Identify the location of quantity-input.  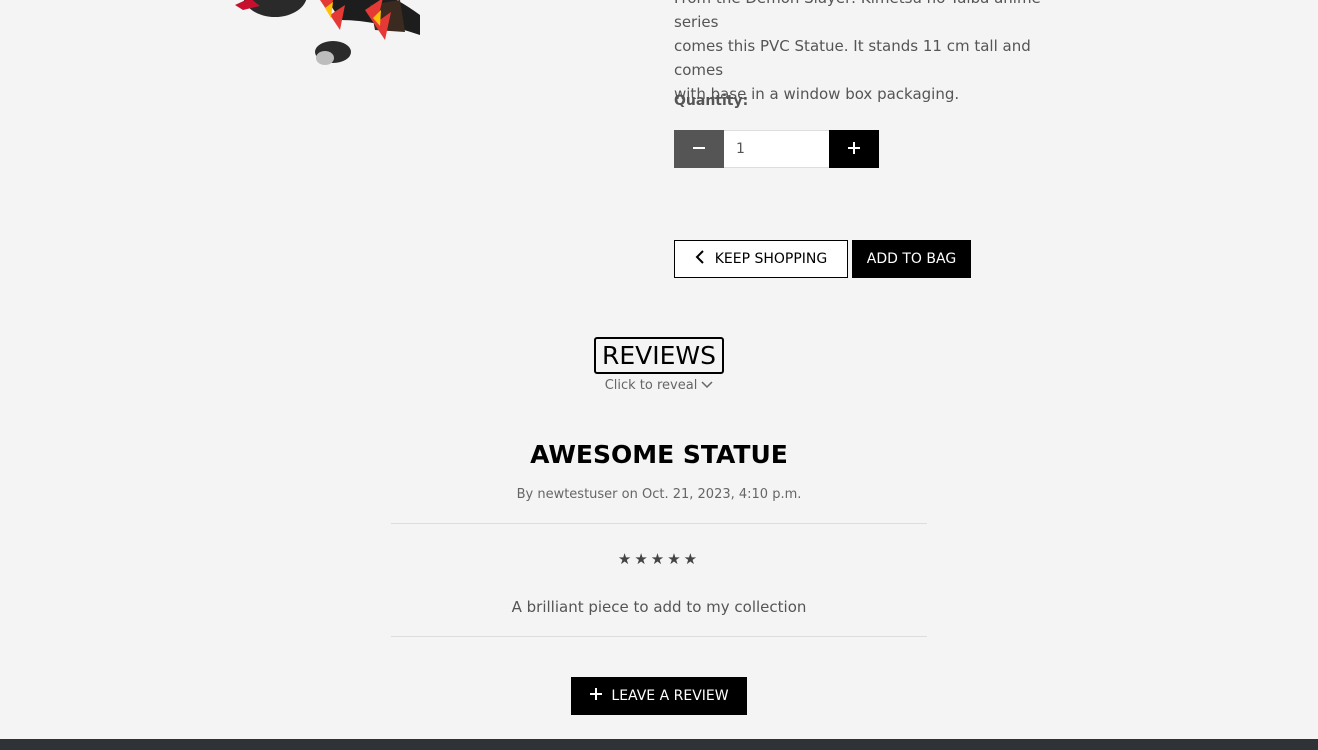
(776, 149).